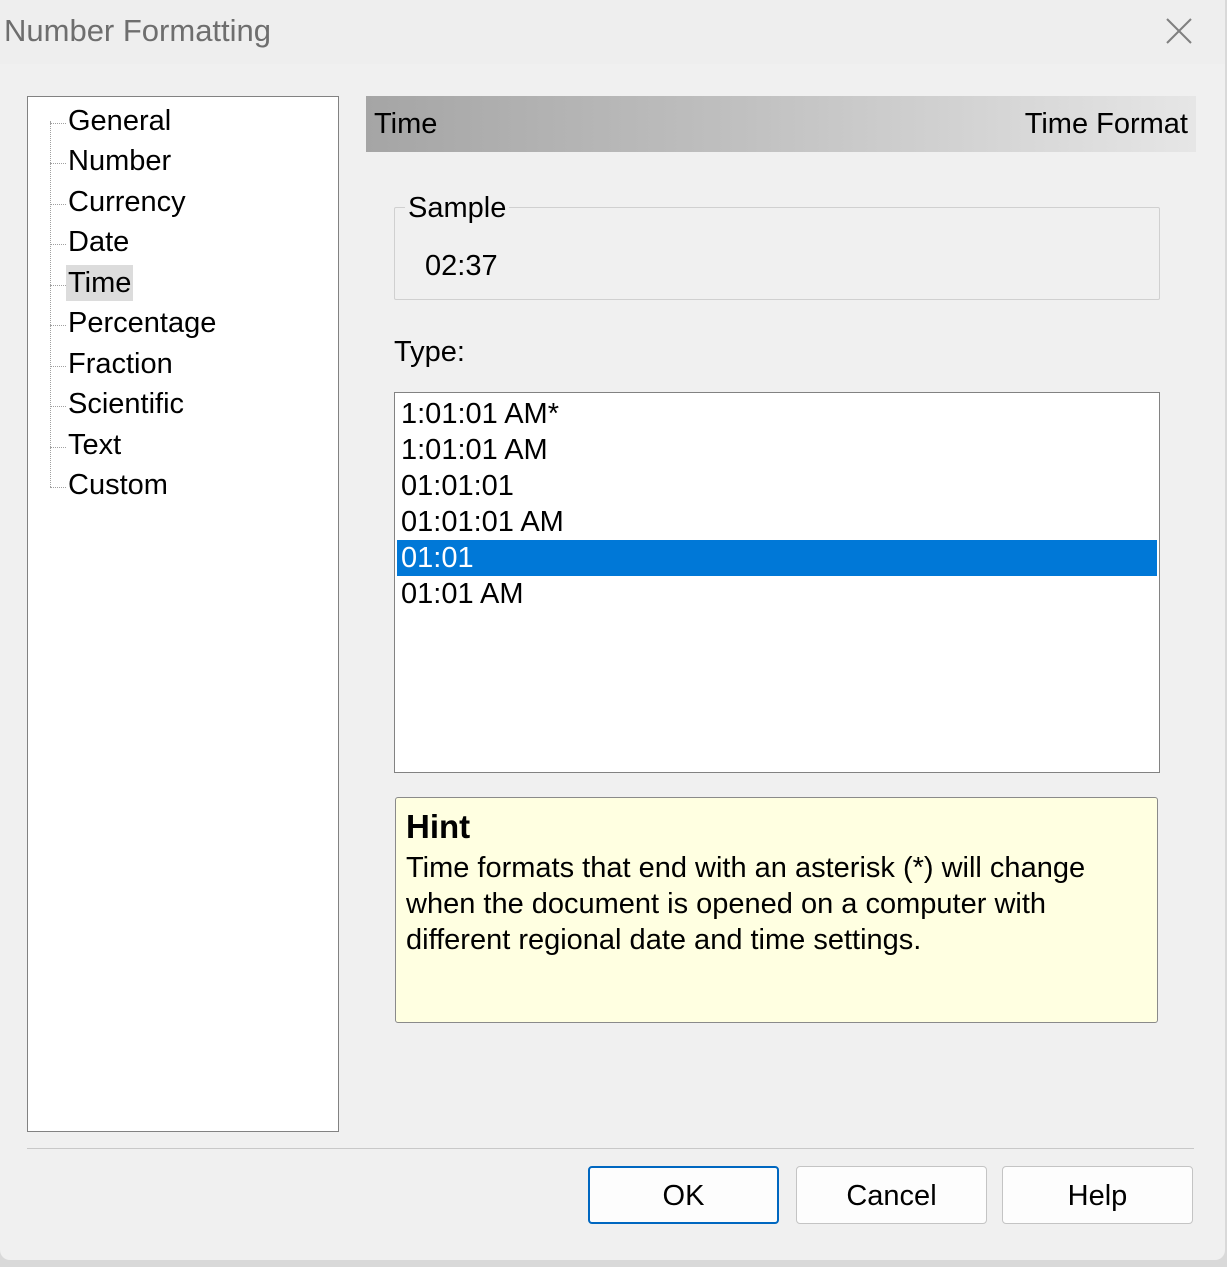 The height and width of the screenshot is (1267, 1227). I want to click on category-label: Scientific, so click(126, 404).